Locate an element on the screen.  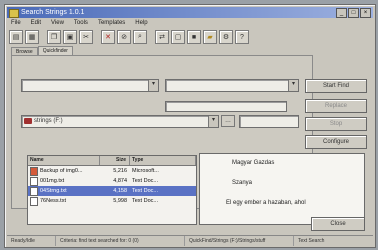
replace-text-input: ▾ is located at coordinates (232, 85).